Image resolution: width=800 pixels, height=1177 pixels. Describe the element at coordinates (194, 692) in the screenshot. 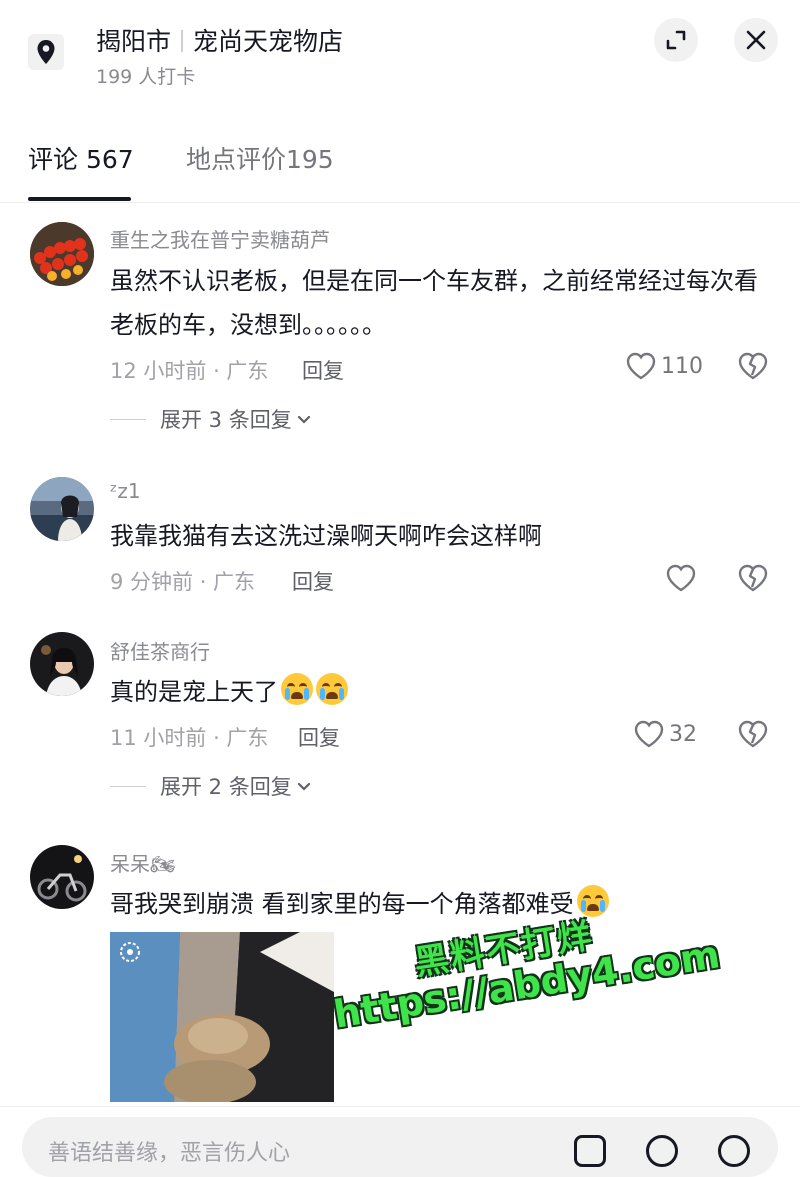

I see `comment-text-content: 真的是宠上天了` at that location.